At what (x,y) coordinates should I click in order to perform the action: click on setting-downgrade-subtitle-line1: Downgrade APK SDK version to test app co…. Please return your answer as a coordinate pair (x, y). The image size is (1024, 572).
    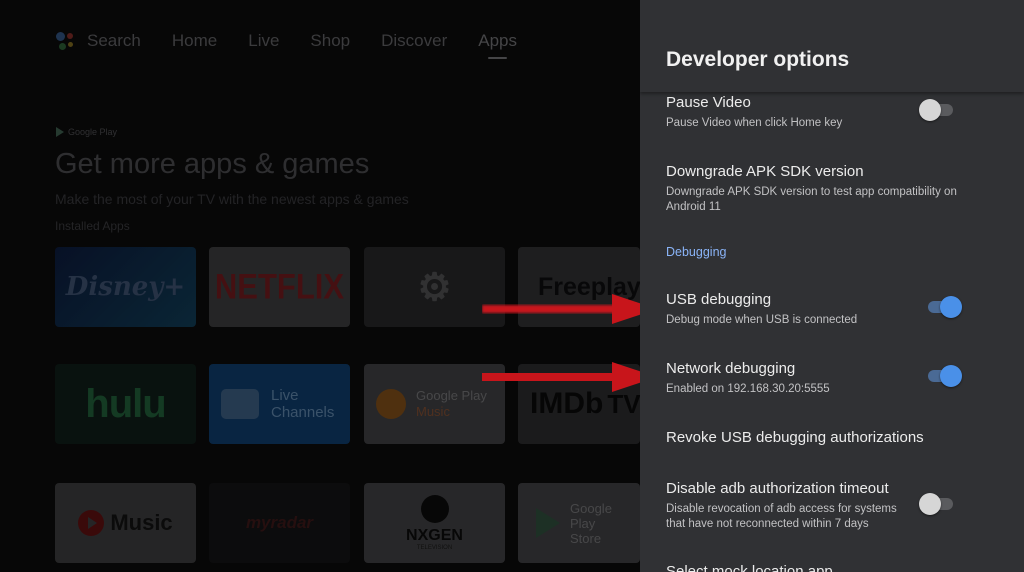
    Looking at the image, I should click on (811, 192).